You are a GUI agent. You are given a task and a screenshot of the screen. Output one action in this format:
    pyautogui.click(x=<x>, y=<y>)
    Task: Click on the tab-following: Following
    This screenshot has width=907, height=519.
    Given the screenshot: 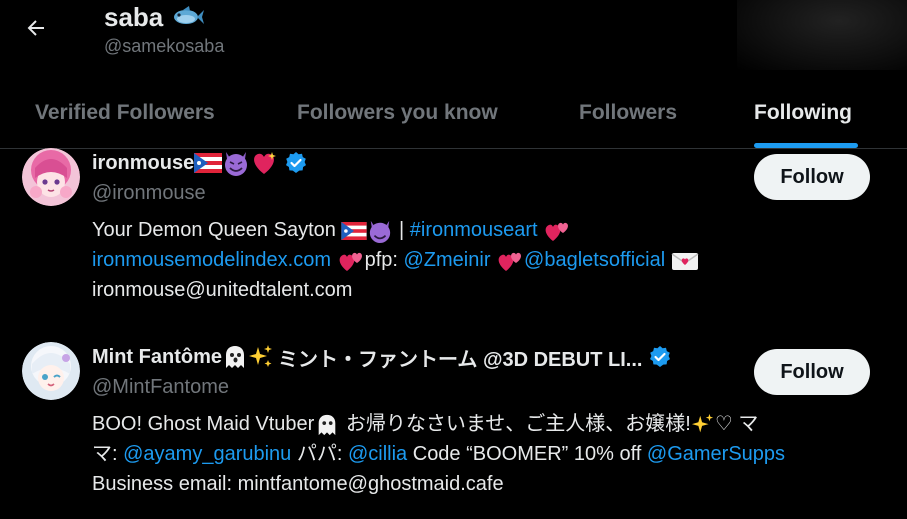 What is the action you would take?
    pyautogui.click(x=803, y=113)
    